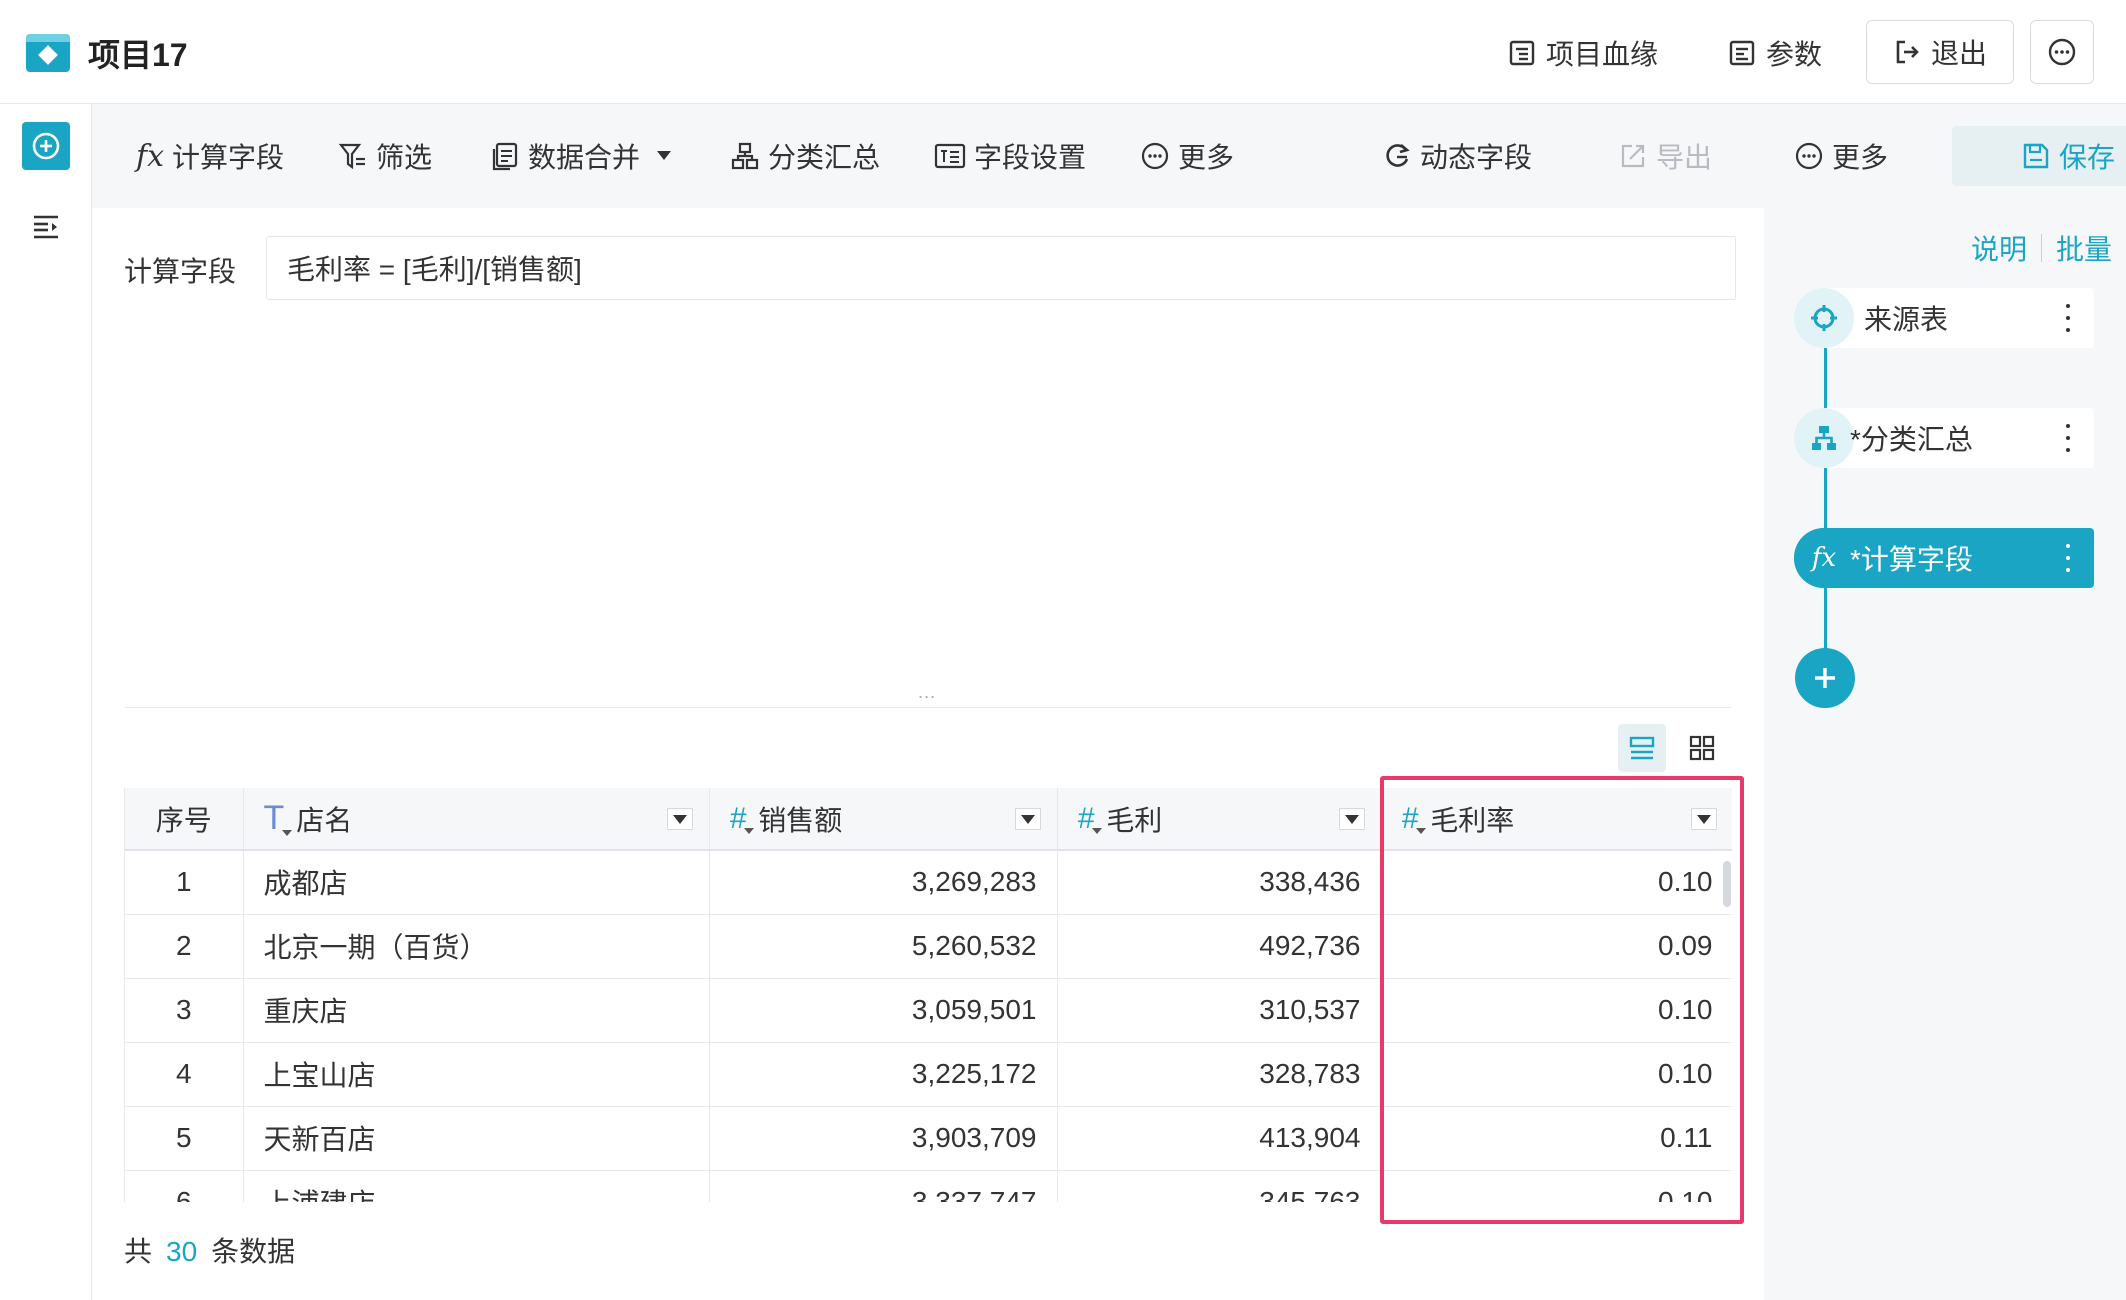 The height and width of the screenshot is (1300, 2126). I want to click on flow-links: 说明 批量, so click(2041, 248).